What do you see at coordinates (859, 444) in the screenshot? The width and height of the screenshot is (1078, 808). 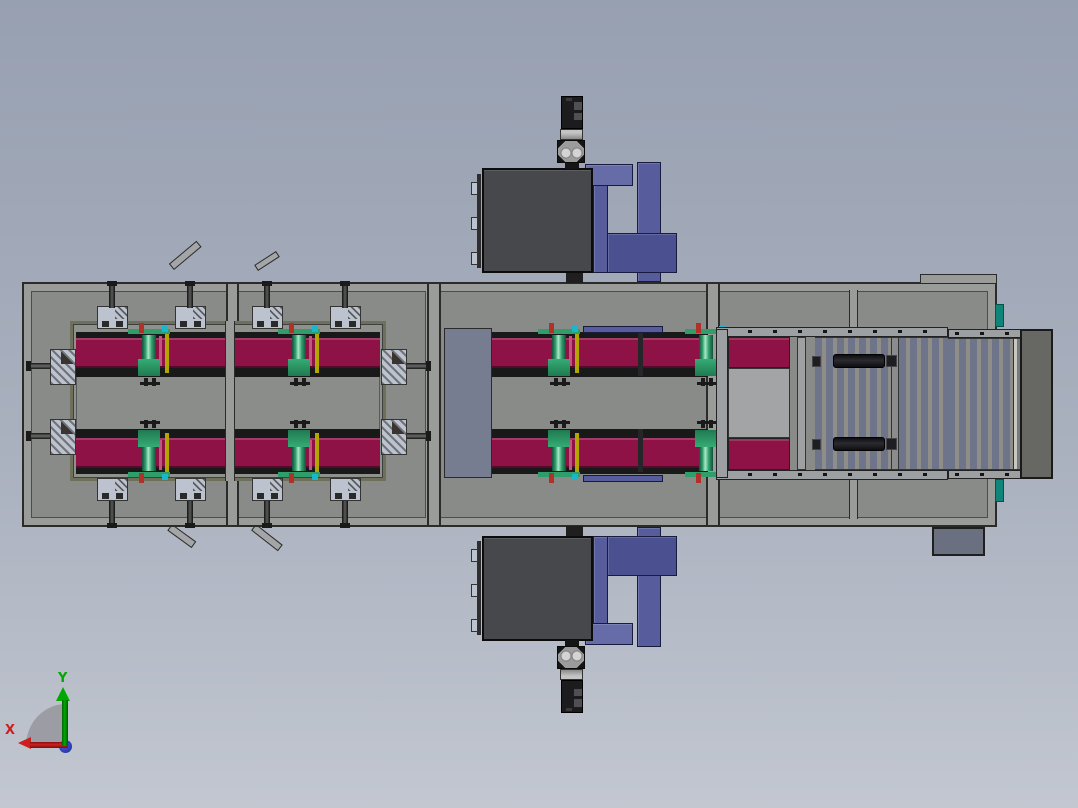 I see `pneumatic-cylinder-bottom` at bounding box center [859, 444].